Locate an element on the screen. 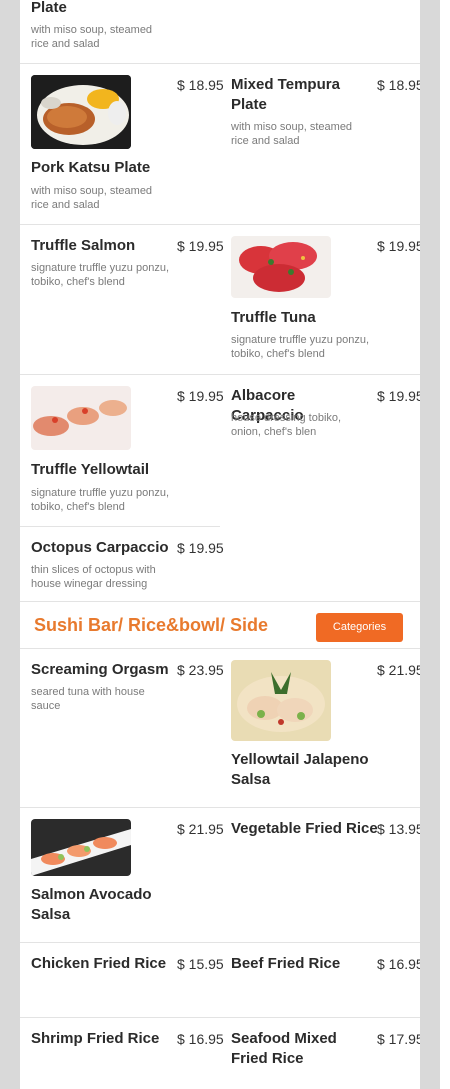 This screenshot has width=450, height=1089. item-name: Seafood Mixed Fried Rice is located at coordinates (284, 1048).